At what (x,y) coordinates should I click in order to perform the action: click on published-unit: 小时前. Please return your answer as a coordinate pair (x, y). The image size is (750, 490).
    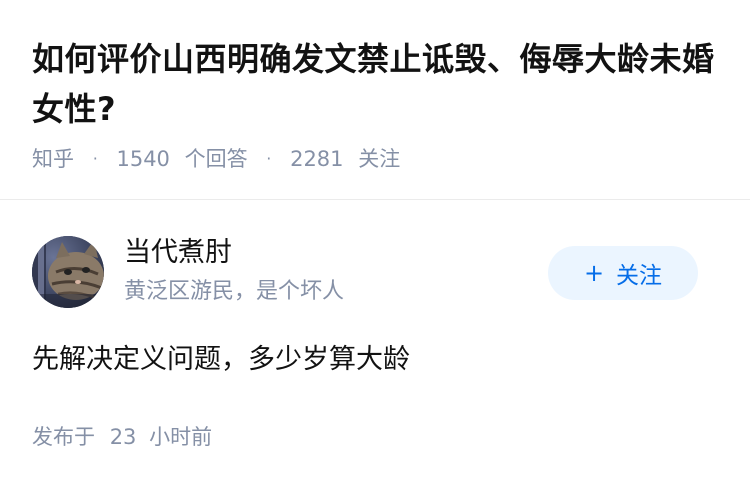
    Looking at the image, I should click on (181, 437).